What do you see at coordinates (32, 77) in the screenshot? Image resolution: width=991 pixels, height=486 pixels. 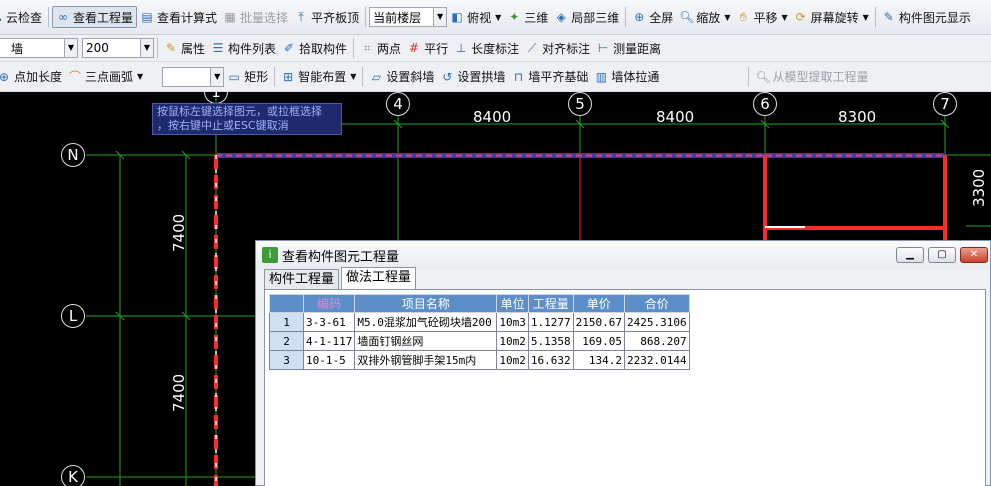 I see `point-length-button: ⊕点加长度` at bounding box center [32, 77].